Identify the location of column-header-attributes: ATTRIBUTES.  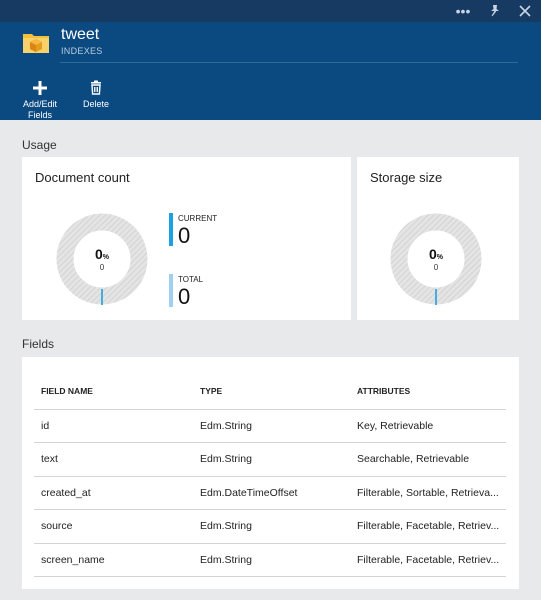
(428, 391).